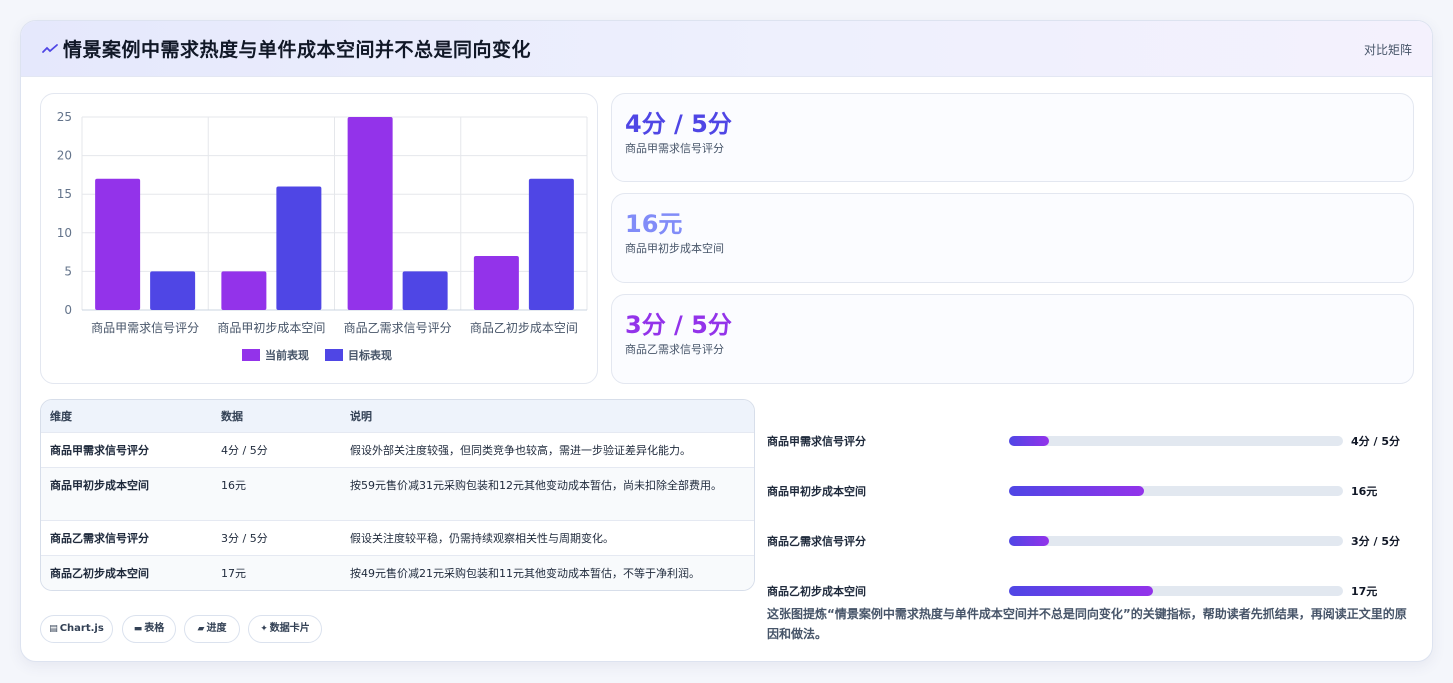  I want to click on stat-card: 3分 / 5分商品乙需求信号评分, so click(1012, 339).